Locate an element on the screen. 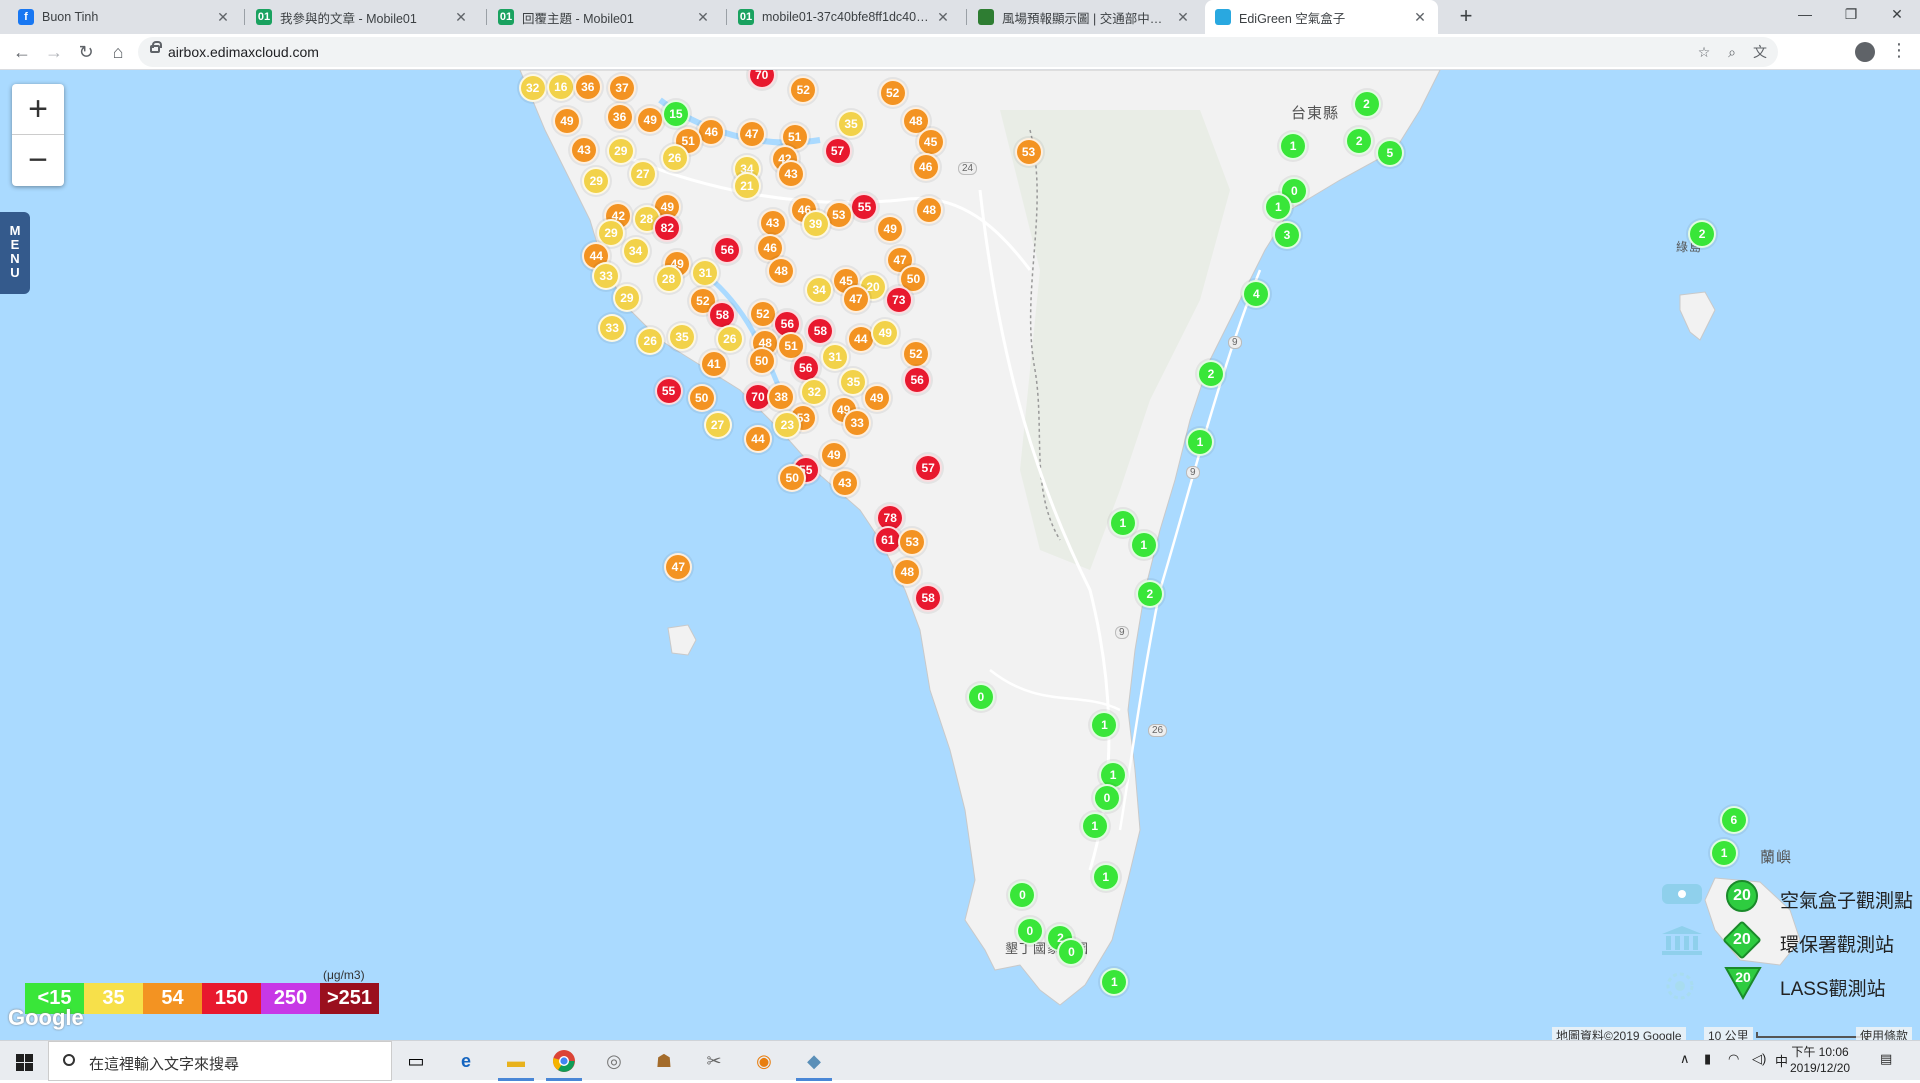 This screenshot has width=1920, height=1083. air-quality-marker: 46 is located at coordinates (925, 166).